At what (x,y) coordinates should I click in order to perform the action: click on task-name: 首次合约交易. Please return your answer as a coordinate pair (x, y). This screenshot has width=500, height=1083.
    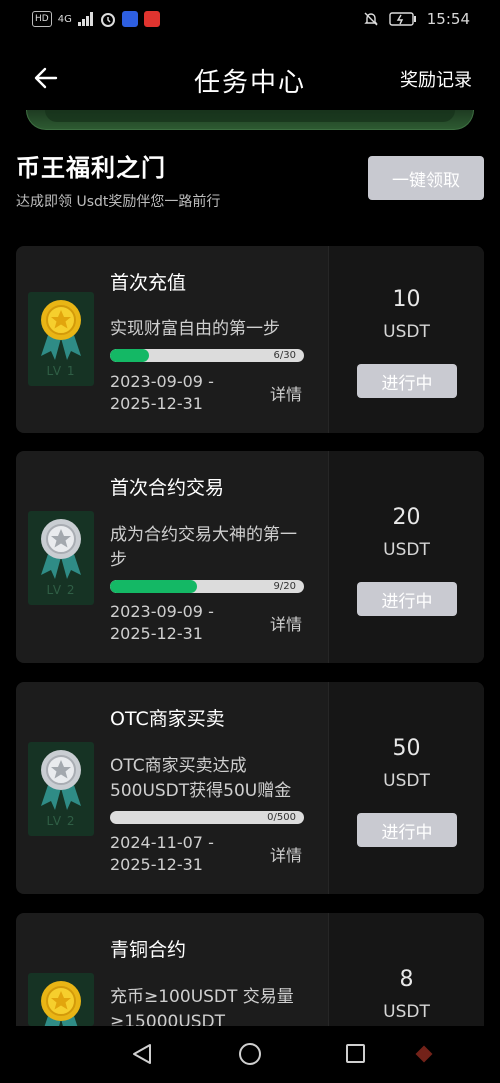
    Looking at the image, I should click on (167, 488).